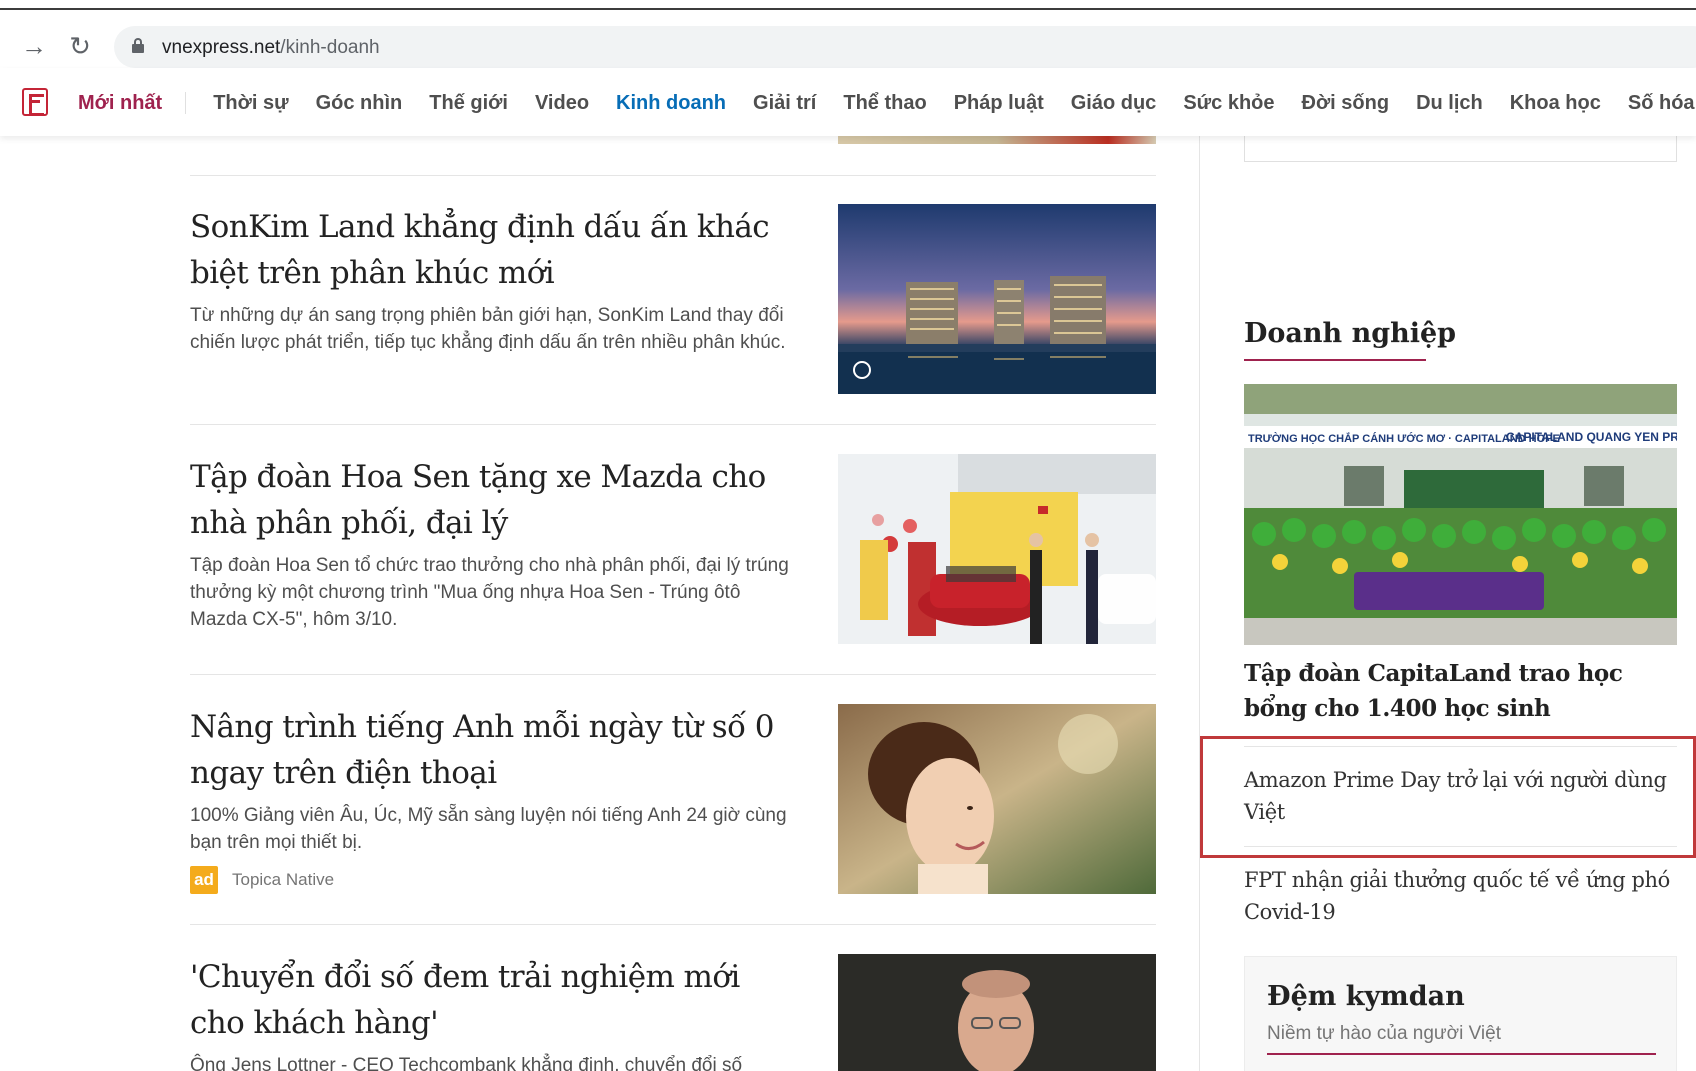 Image resolution: width=1696 pixels, height=1071 pixels. I want to click on nav-item-du-lich: Du lịch, so click(1449, 103).